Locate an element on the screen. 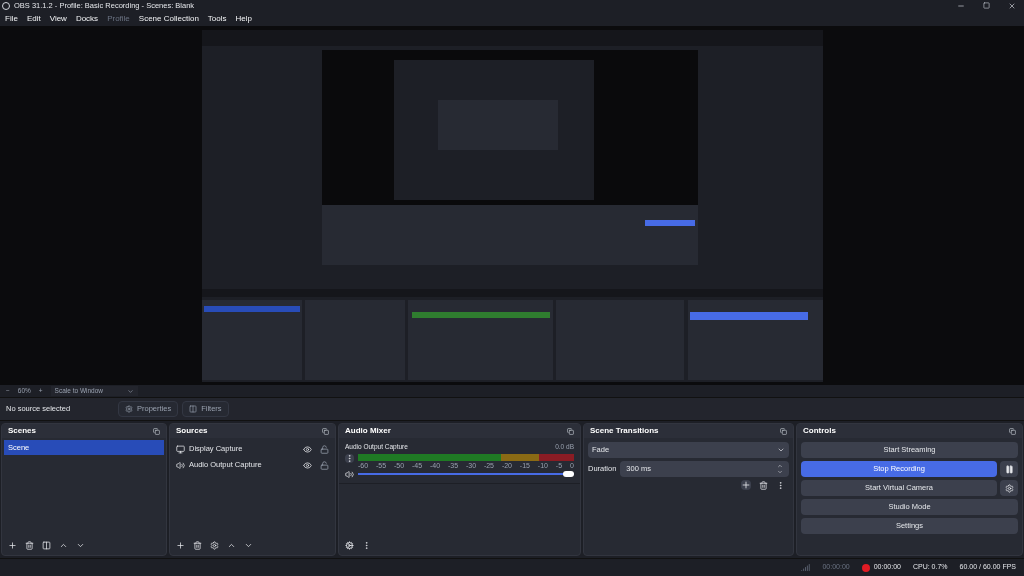  pause-button is located at coordinates (1009, 469).